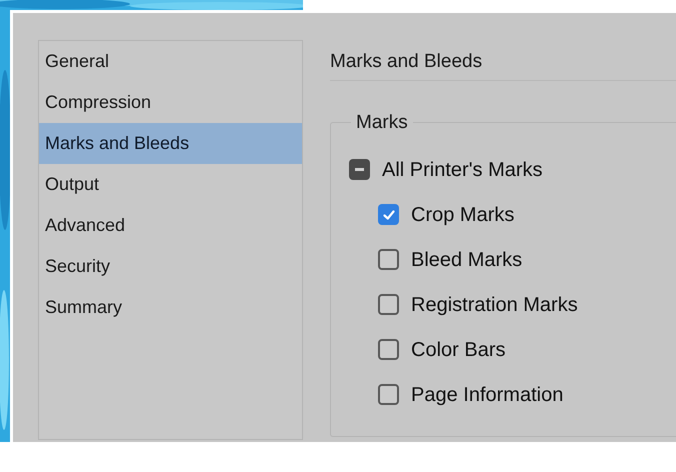  I want to click on checkbox-label: Bleed Marks, so click(466, 260).